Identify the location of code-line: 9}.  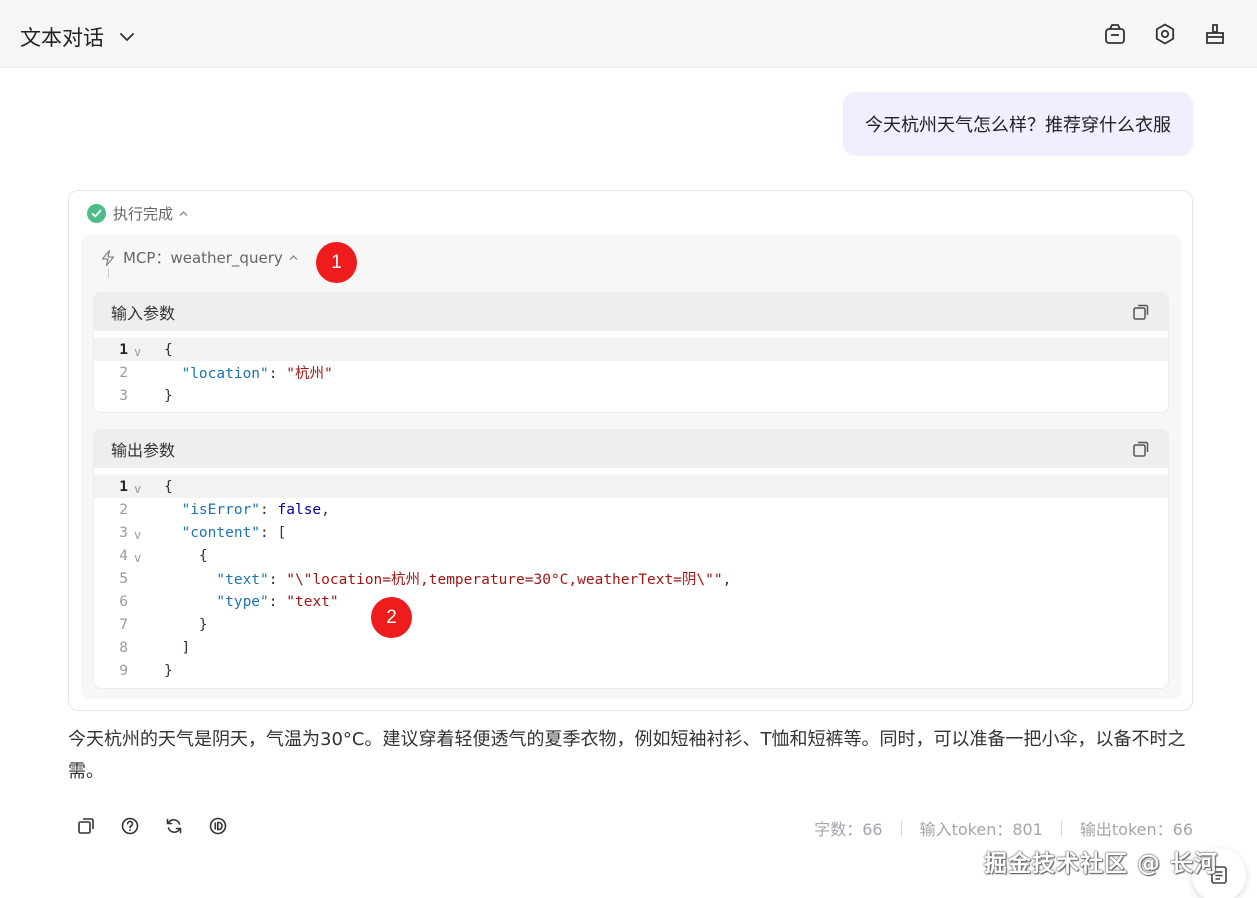
(631, 670).